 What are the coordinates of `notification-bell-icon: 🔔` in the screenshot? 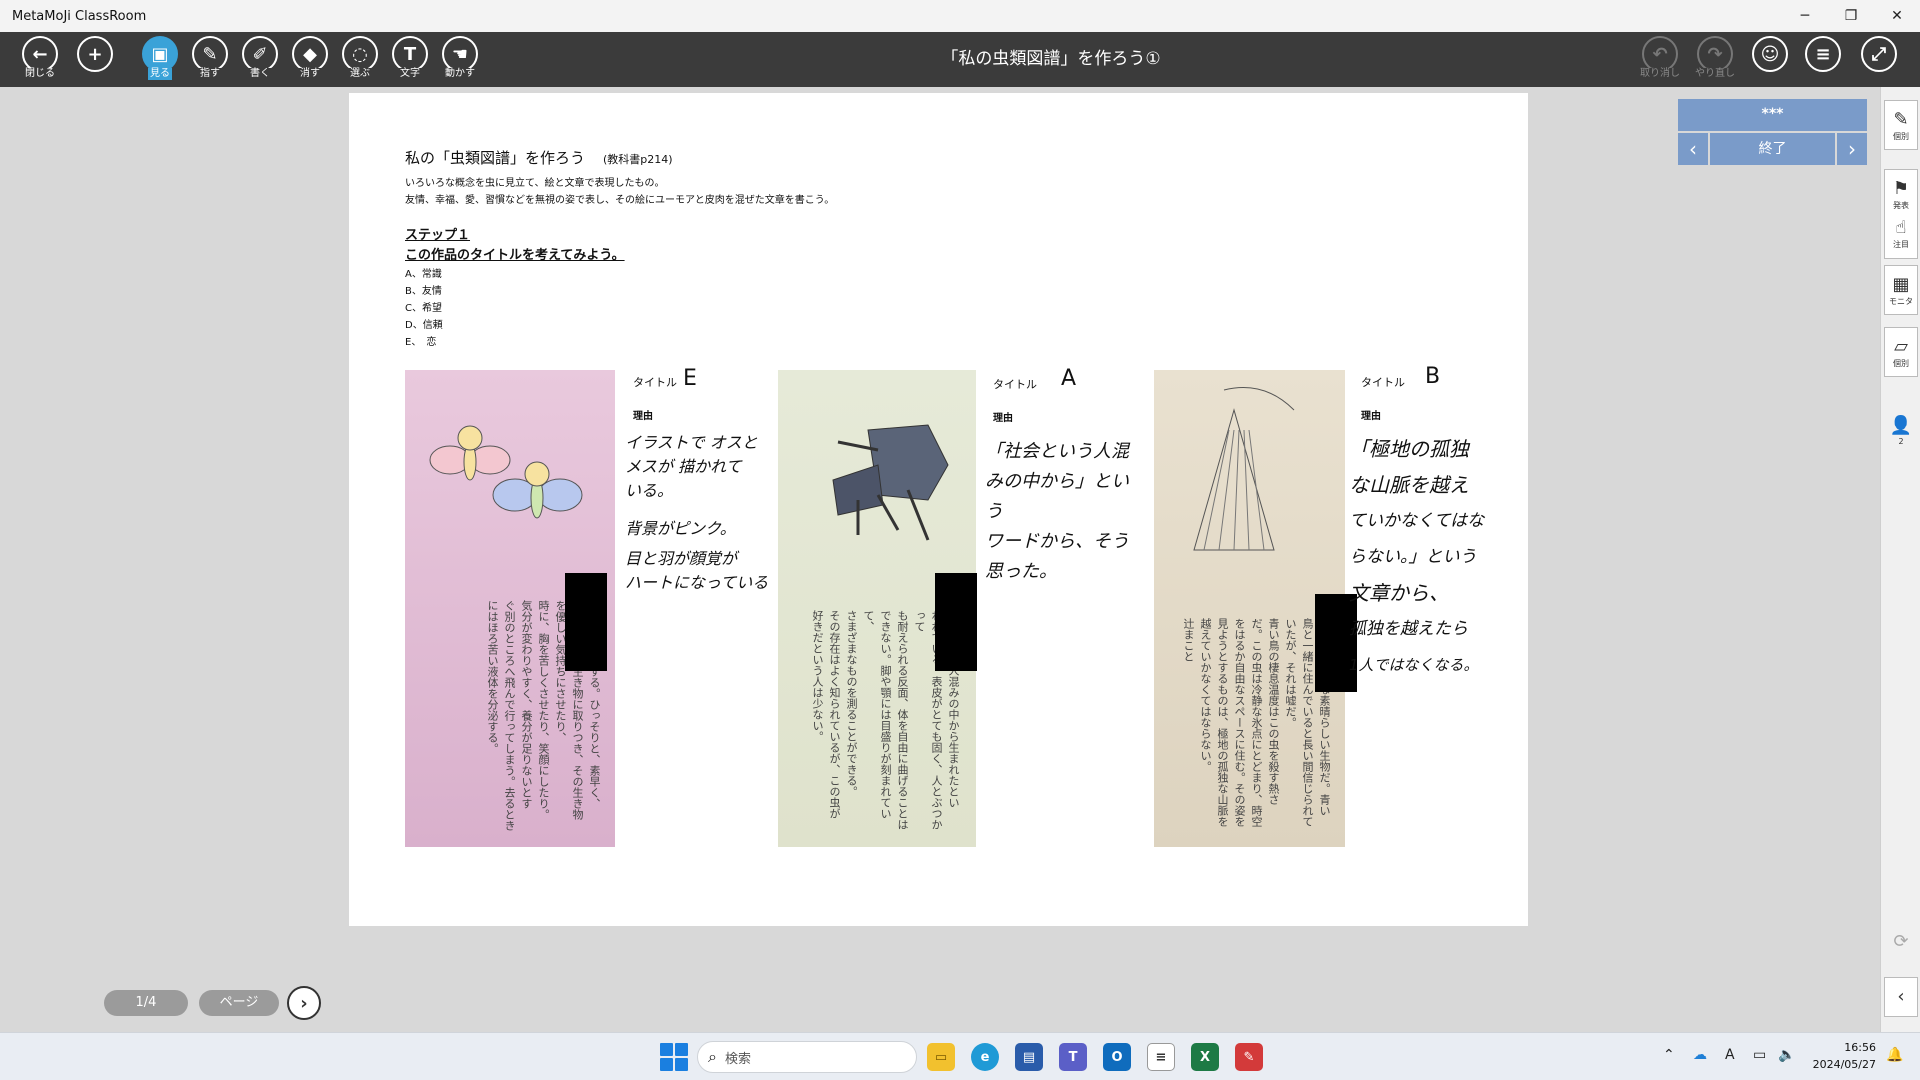 It's located at (1894, 1055).